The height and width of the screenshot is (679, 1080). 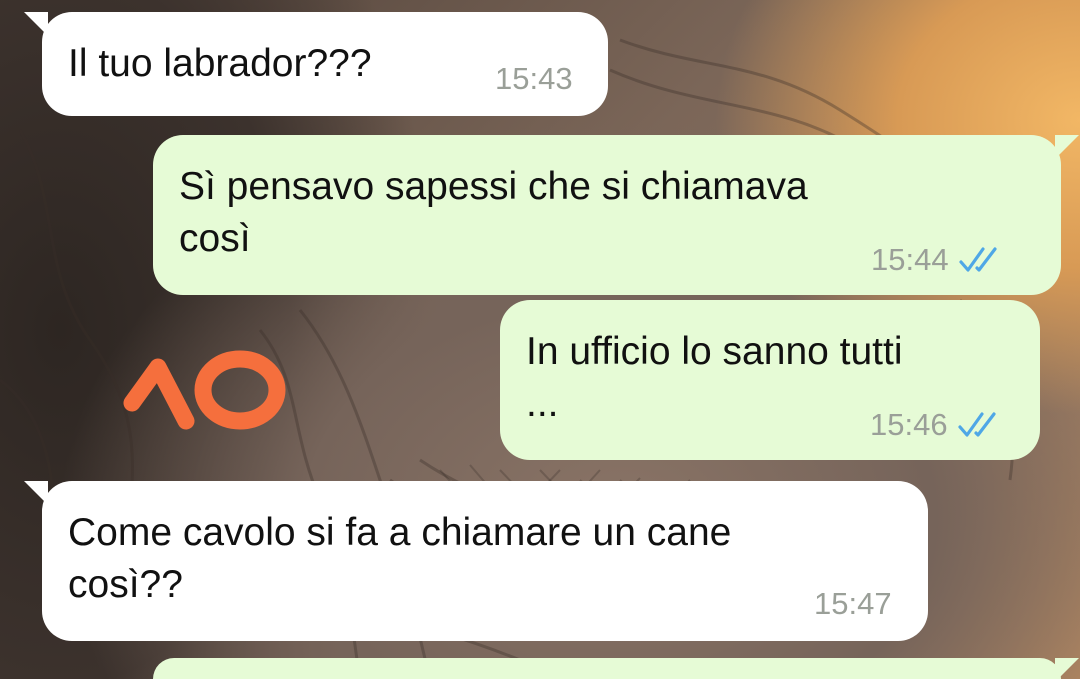 I want to click on message-meta: 15:46, so click(x=936, y=425).